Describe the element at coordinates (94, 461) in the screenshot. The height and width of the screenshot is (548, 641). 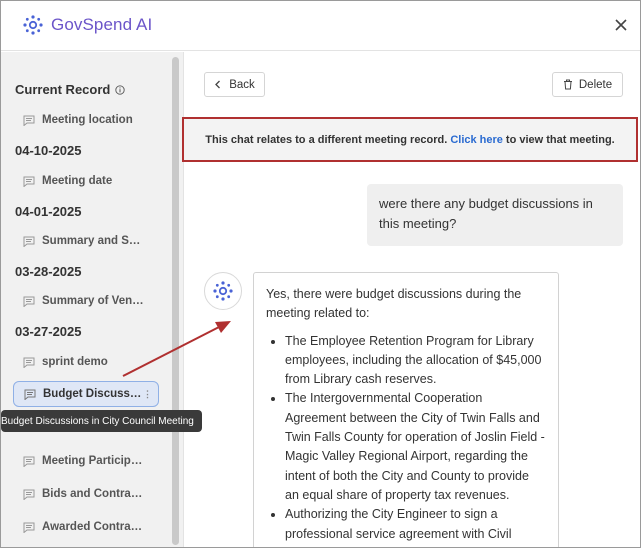
I see `sidebar-item-label: Meeting Participants` at that location.